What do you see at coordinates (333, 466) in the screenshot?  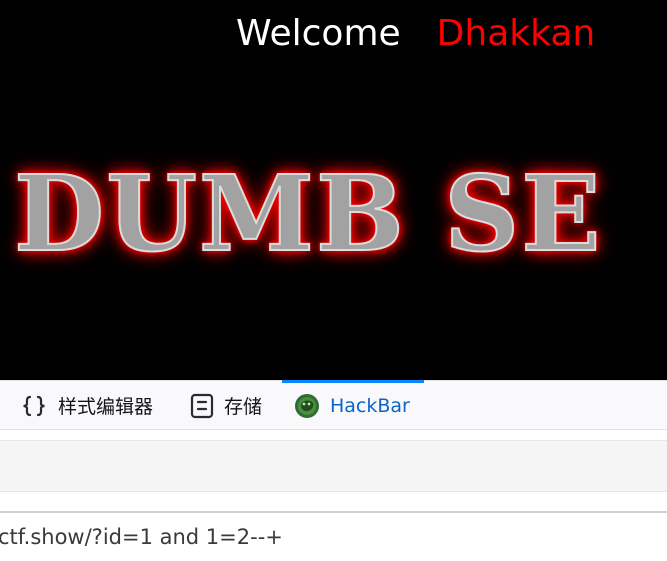 I see `hackbar-toolbar` at bounding box center [333, 466].